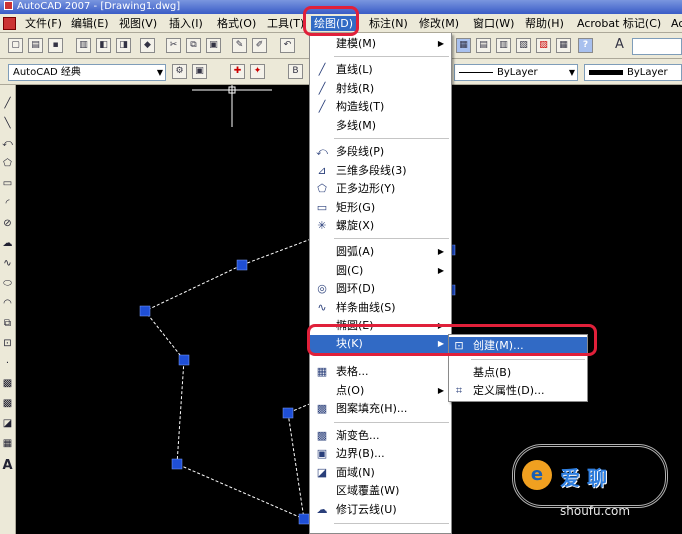  What do you see at coordinates (355, 325) in the screenshot?
I see `menu-item-label: 椭圆(E)` at bounding box center [355, 325].